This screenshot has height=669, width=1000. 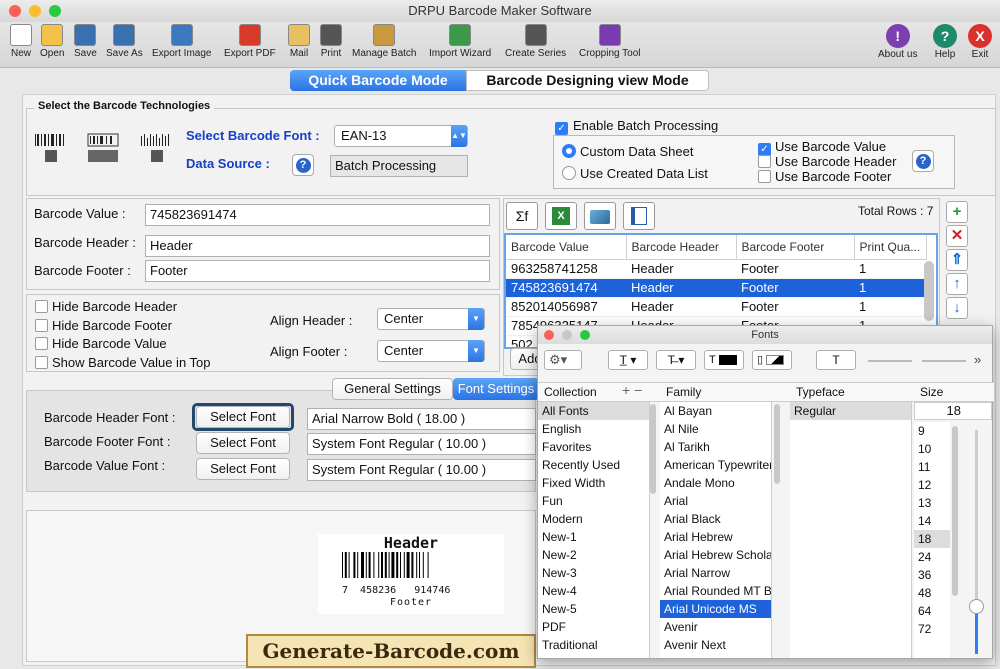 I want to click on collection-item: New-2, so click(x=593, y=555).